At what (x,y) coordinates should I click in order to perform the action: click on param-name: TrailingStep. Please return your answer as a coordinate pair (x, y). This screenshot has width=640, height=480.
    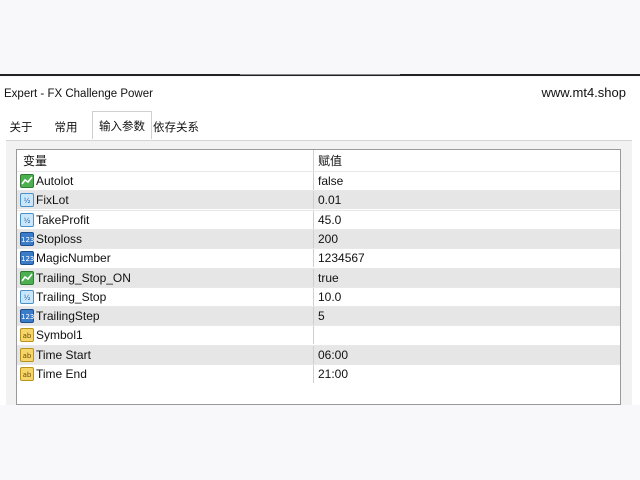
    Looking at the image, I should click on (68, 316).